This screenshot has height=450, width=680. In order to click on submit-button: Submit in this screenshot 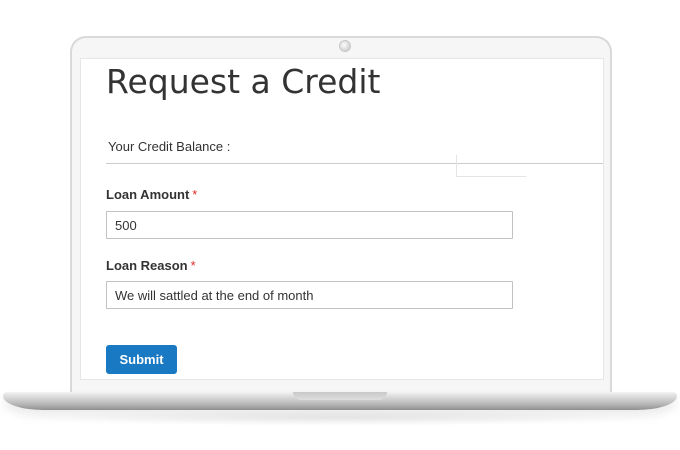, I will do `click(141, 359)`.